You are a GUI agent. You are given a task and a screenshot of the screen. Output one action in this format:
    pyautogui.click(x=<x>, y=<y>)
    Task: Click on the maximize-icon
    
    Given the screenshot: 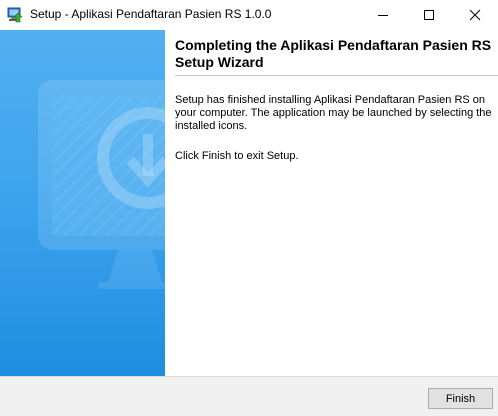 What is the action you would take?
    pyautogui.click(x=429, y=15)
    